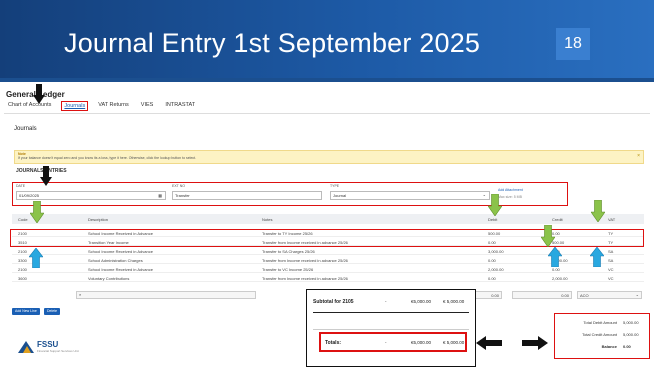 This screenshot has height=370, width=654. I want to click on close-icon: ×, so click(638, 156).